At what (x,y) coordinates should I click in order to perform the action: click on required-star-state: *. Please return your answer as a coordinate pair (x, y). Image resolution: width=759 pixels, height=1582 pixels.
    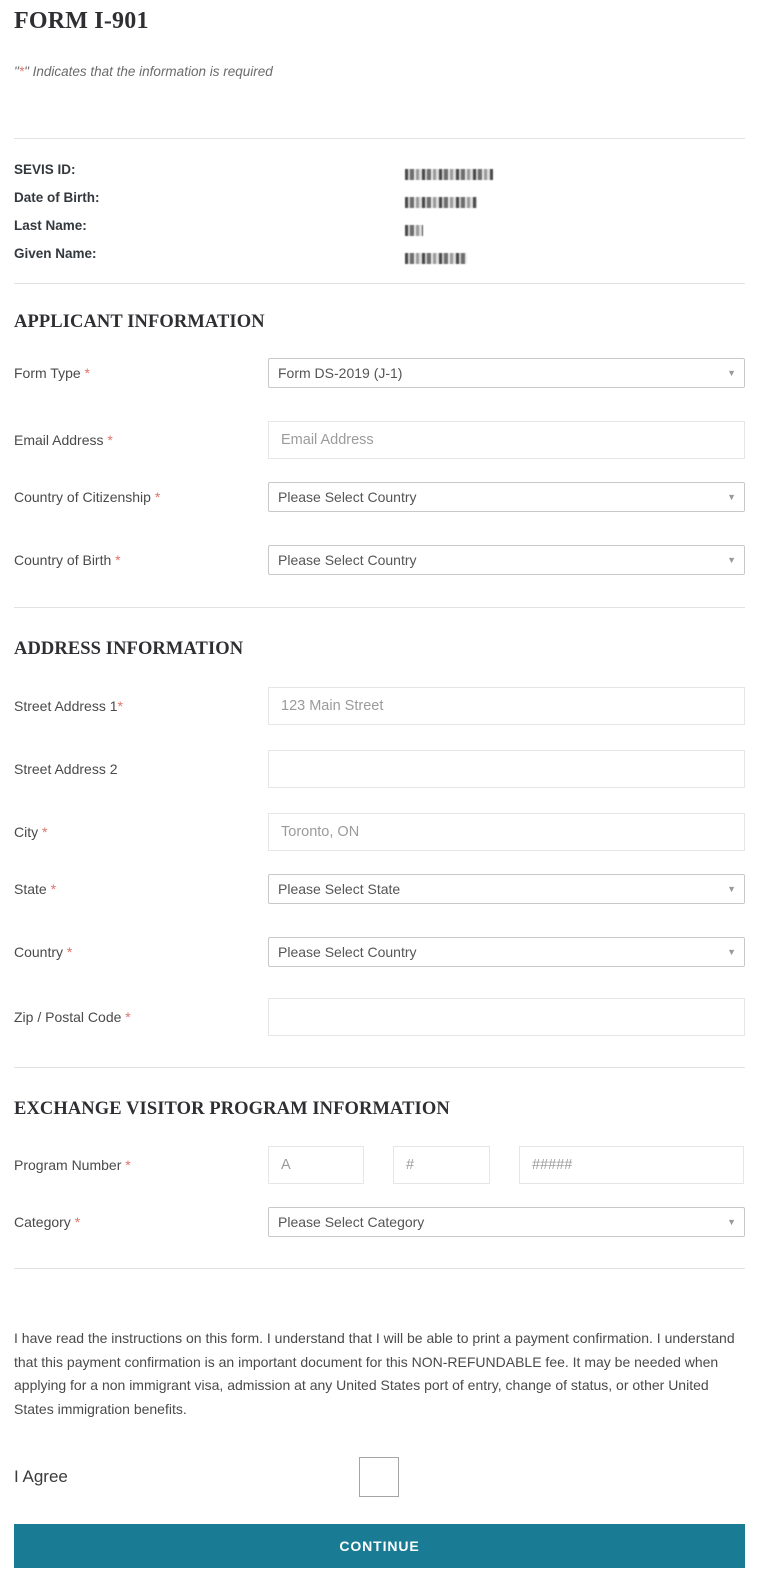
    Looking at the image, I should click on (53, 889).